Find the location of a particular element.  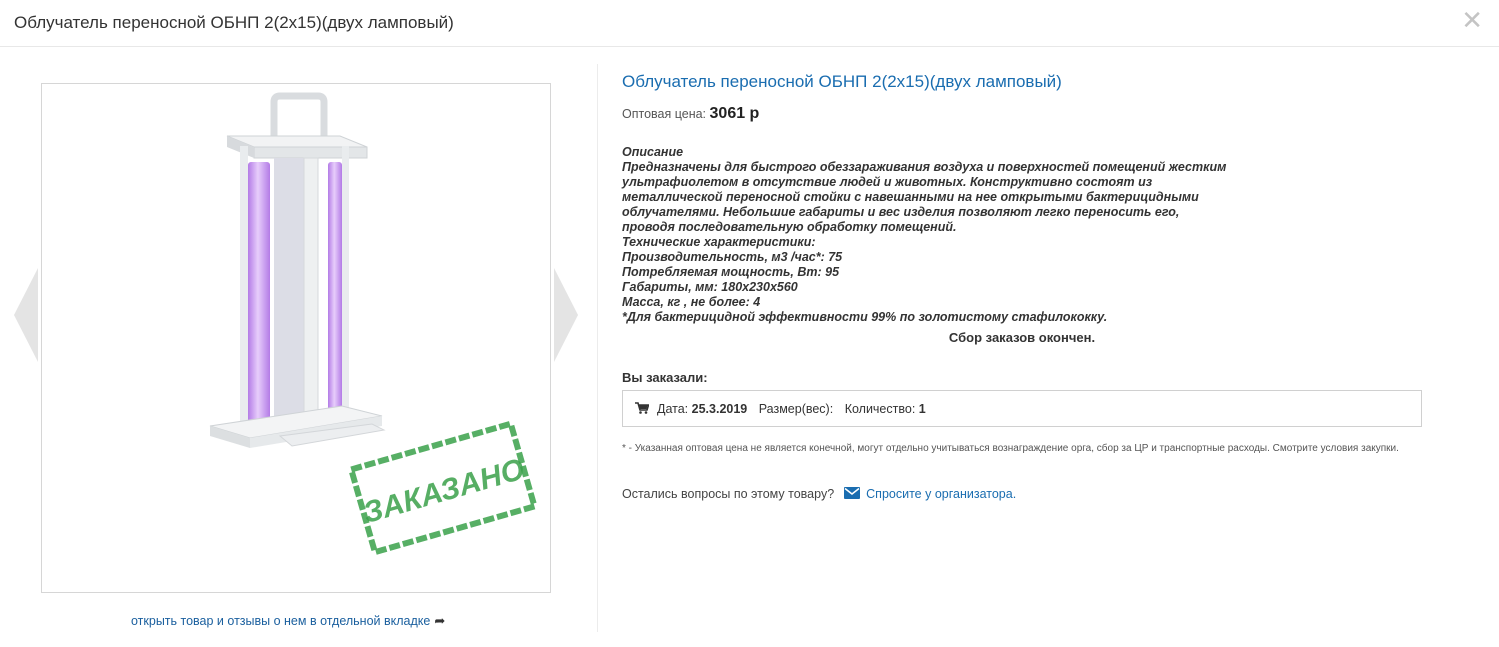

order-date-value: 25.3.2019 is located at coordinates (719, 409).